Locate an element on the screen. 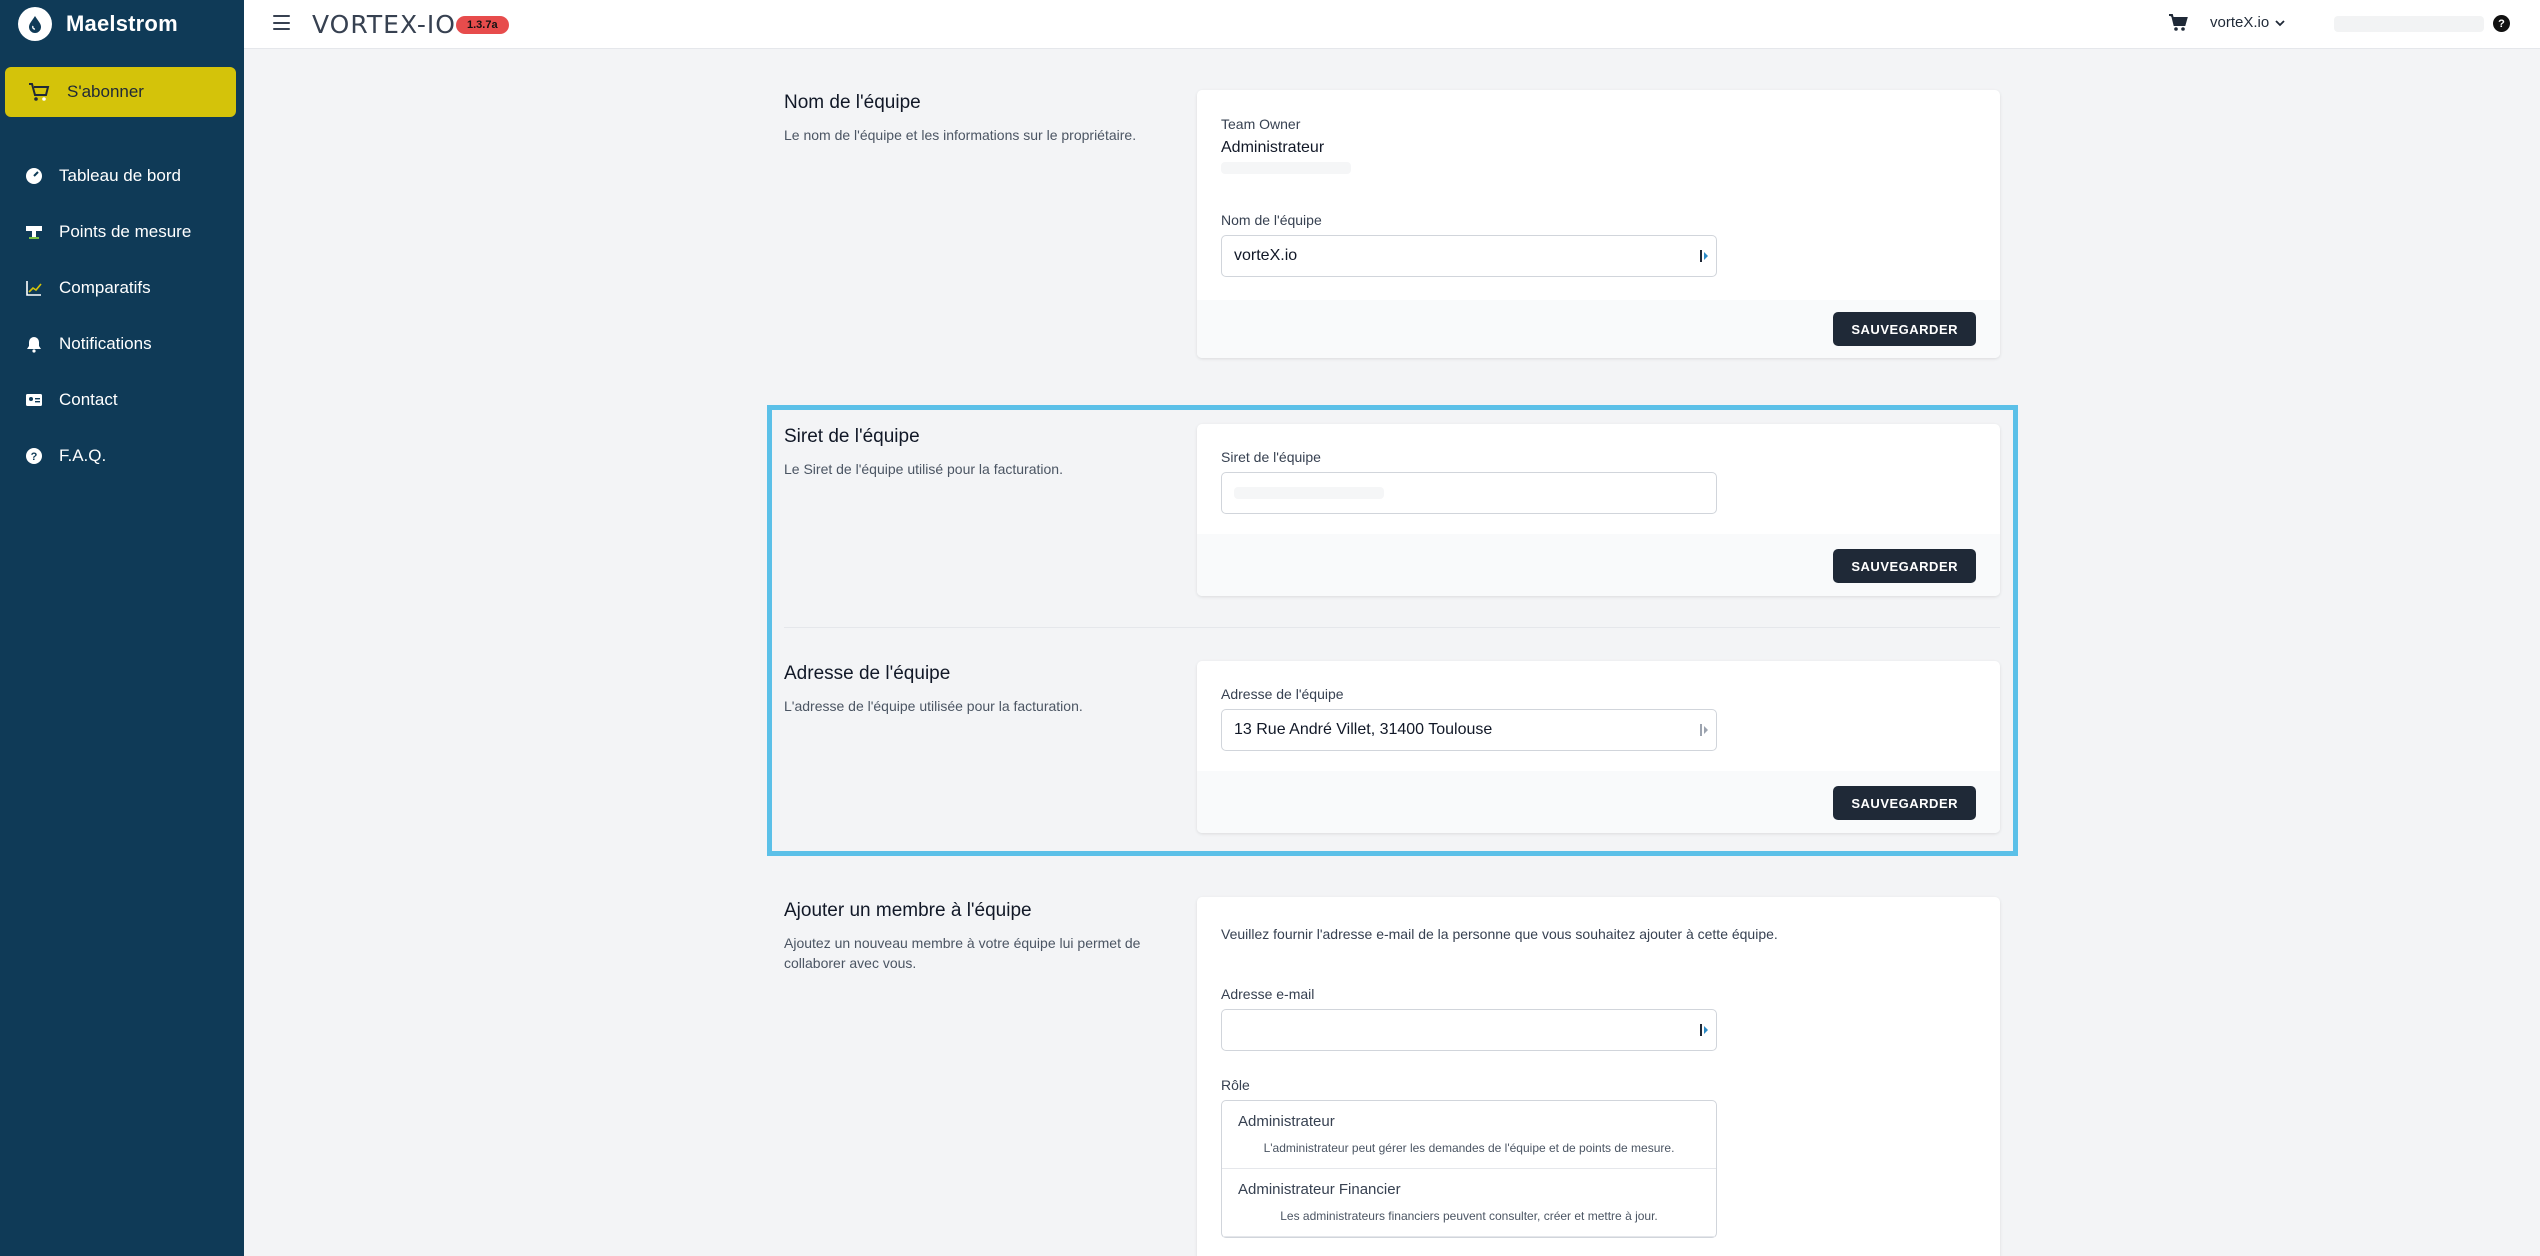  sidebar-item-dashboard: Tableau de bord is located at coordinates (122, 176).